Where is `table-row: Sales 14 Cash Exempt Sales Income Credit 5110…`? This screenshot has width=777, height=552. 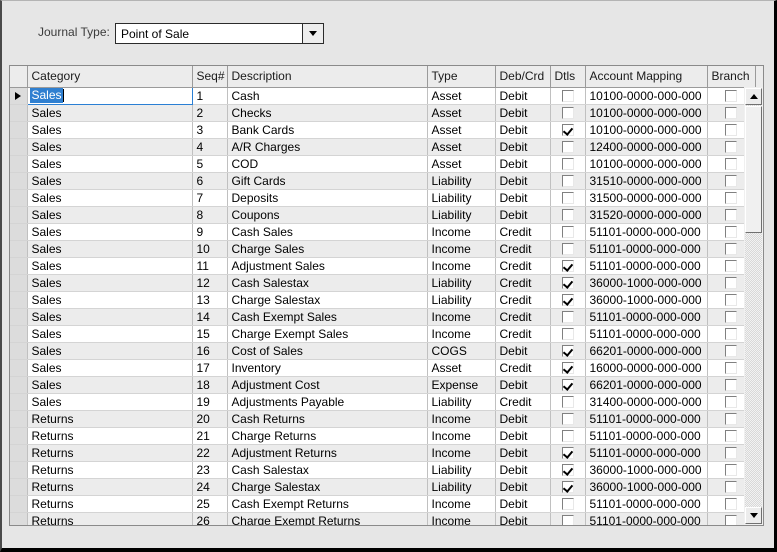
table-row: Sales 14 Cash Exempt Sales Income Credit 5110… is located at coordinates (386, 317).